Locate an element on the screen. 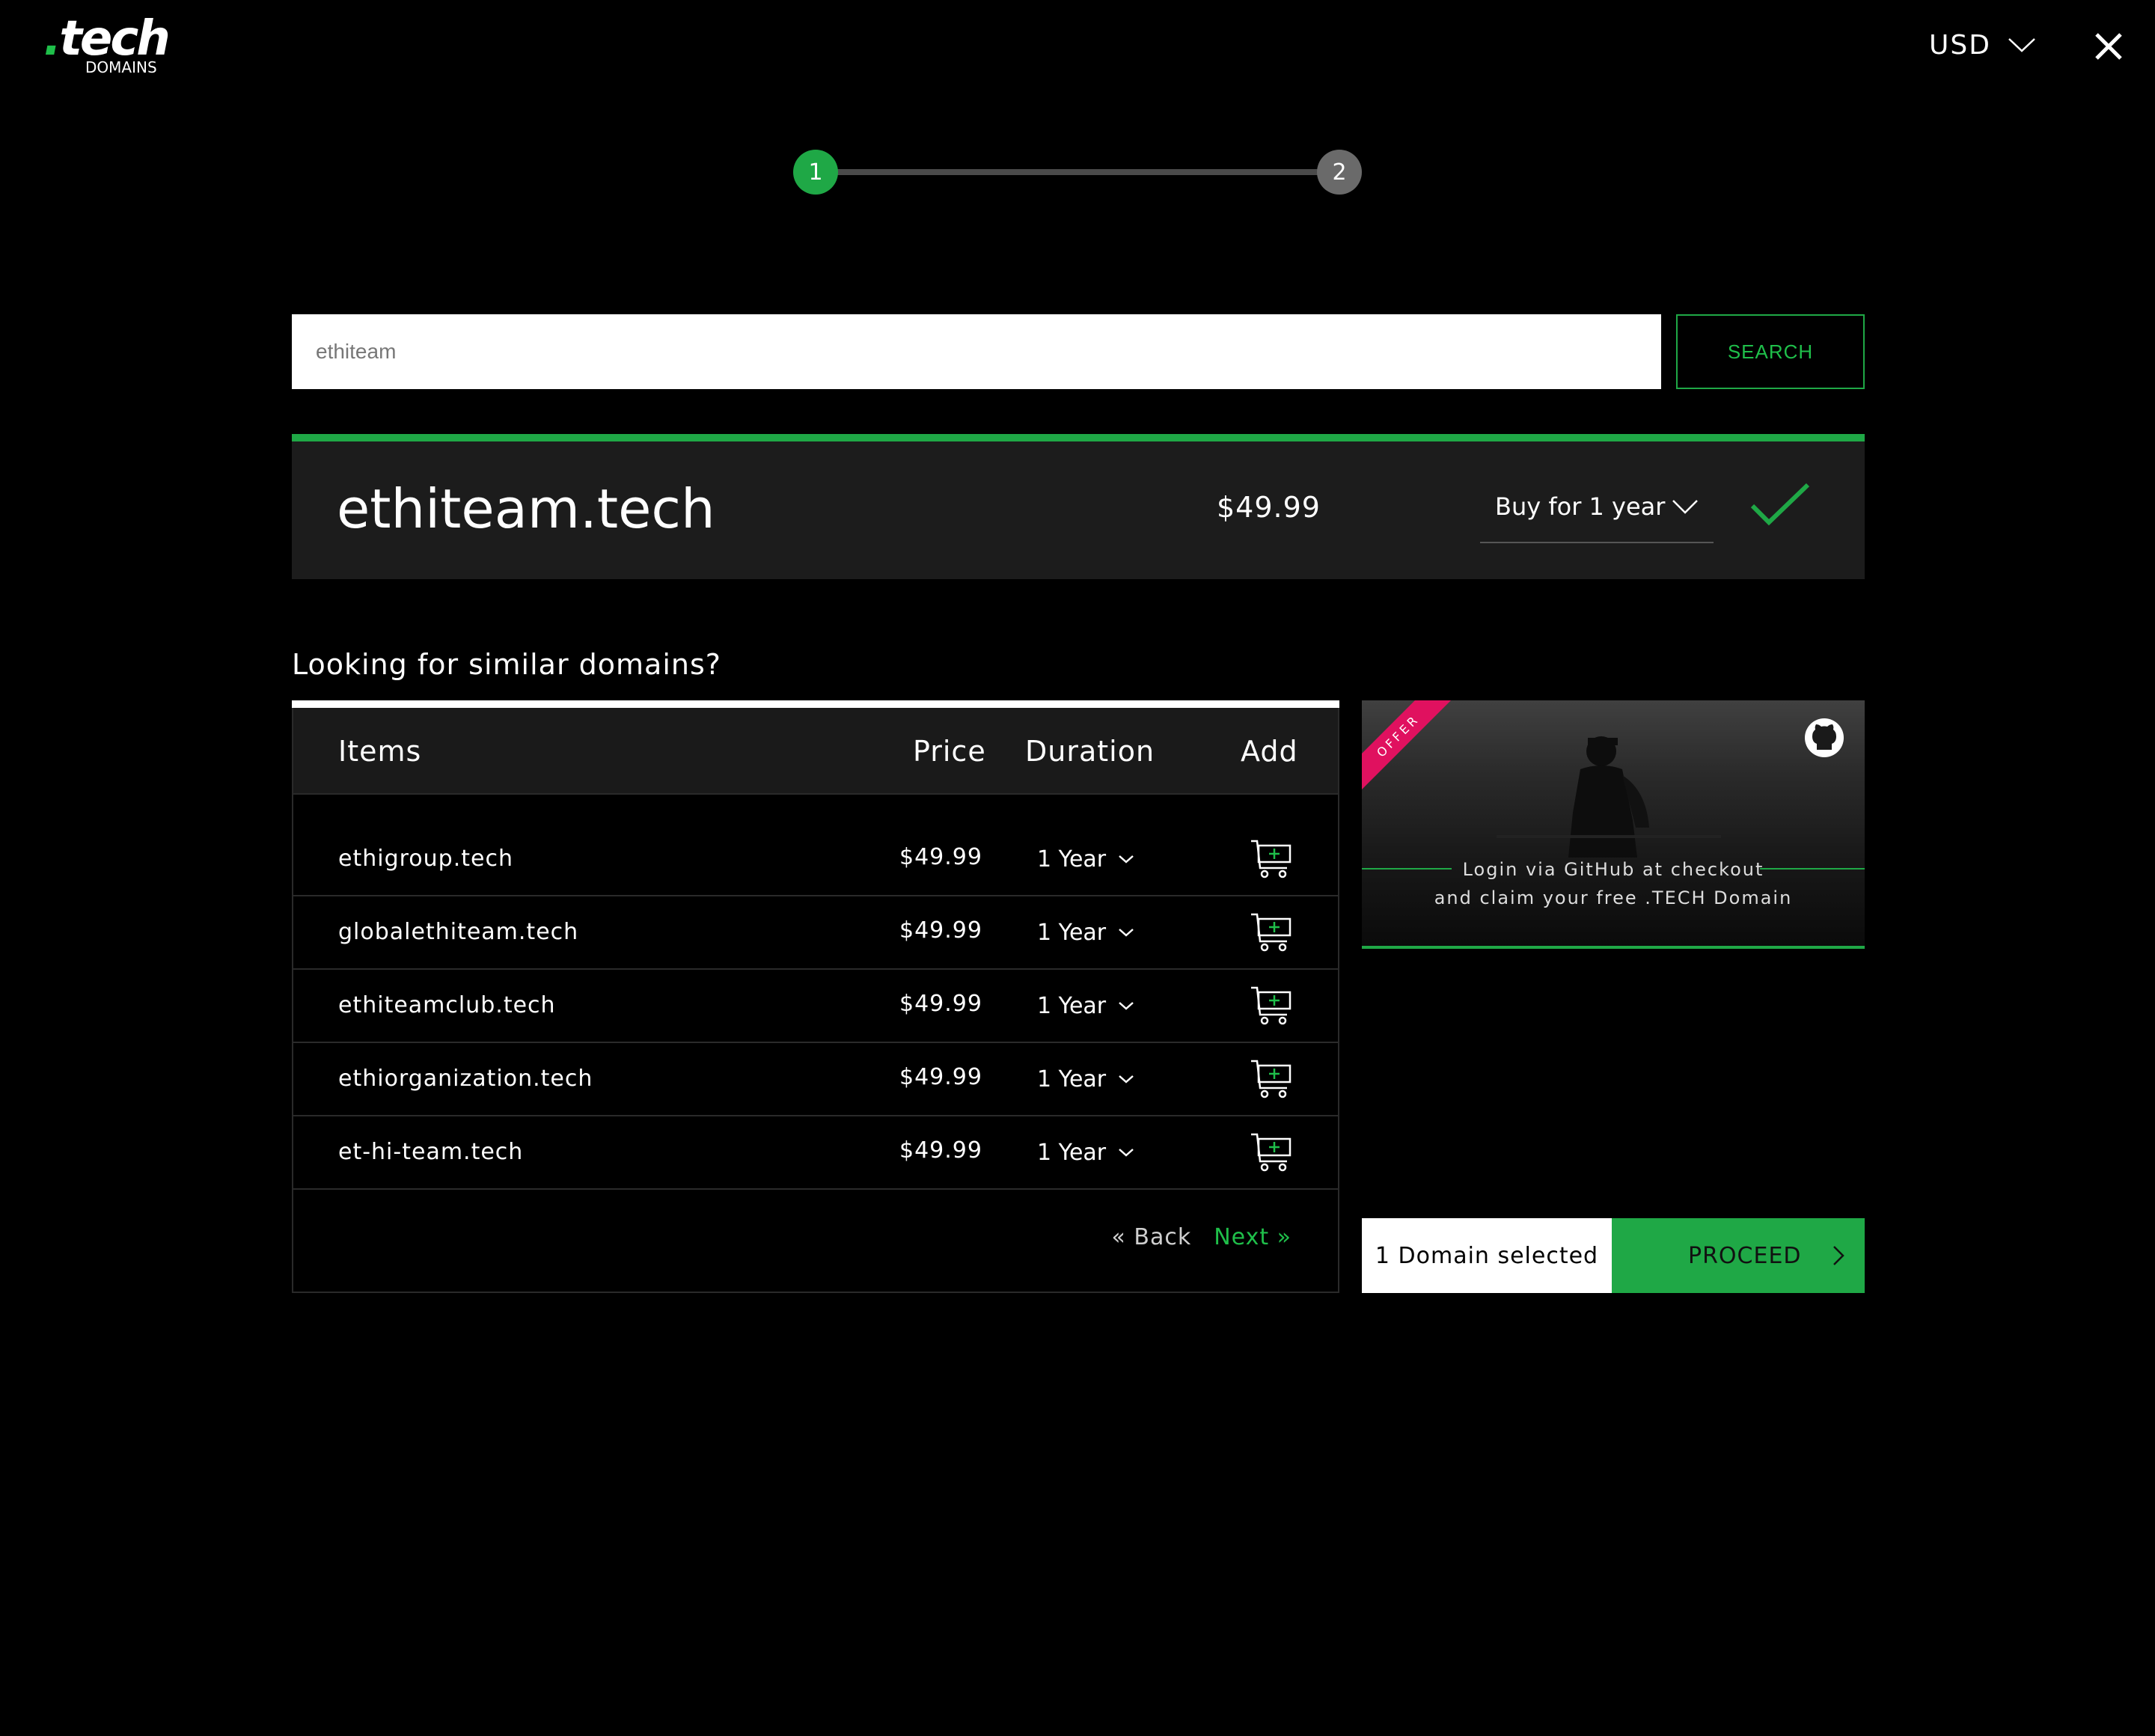 The height and width of the screenshot is (1736, 2155). pagination: « Back Next » is located at coordinates (1201, 1237).